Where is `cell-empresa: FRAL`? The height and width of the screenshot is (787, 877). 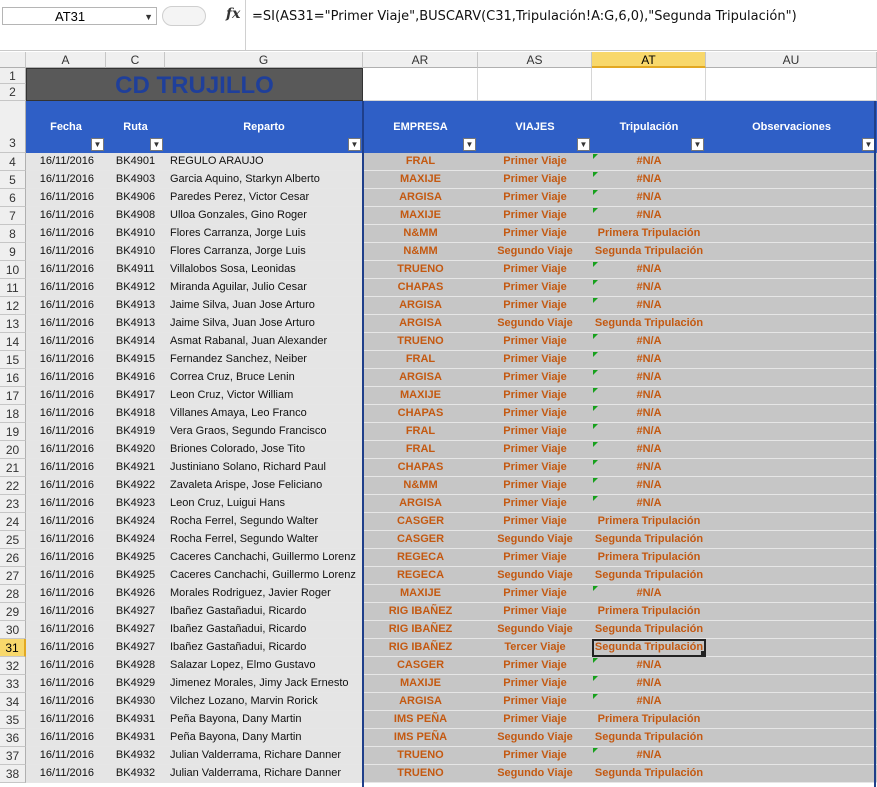 cell-empresa: FRAL is located at coordinates (420, 162).